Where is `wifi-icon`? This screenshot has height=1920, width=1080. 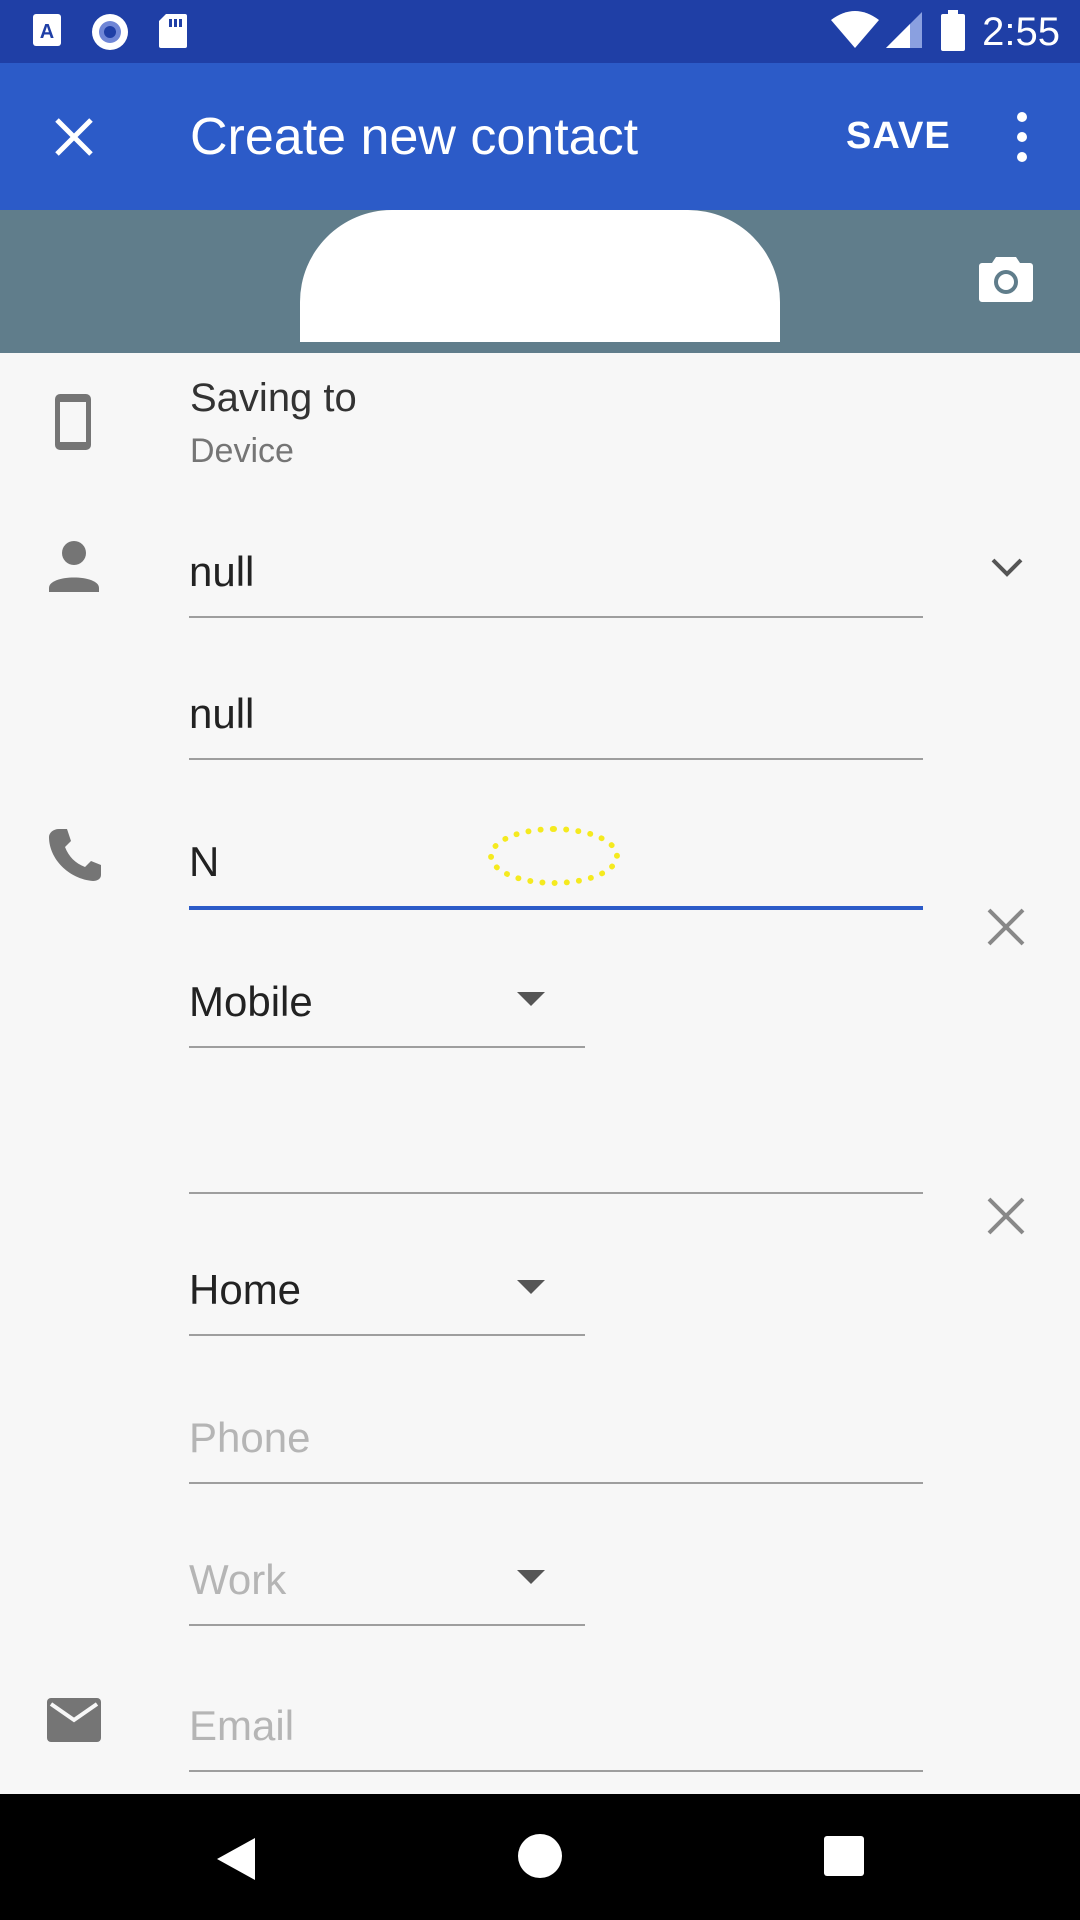
wifi-icon is located at coordinates (855, 29).